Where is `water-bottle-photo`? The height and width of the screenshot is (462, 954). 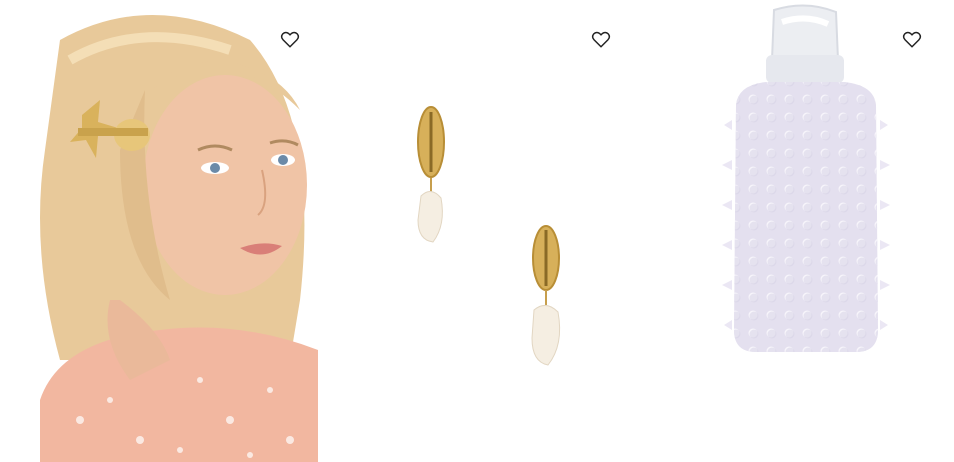 water-bottle-photo is located at coordinates (806, 178).